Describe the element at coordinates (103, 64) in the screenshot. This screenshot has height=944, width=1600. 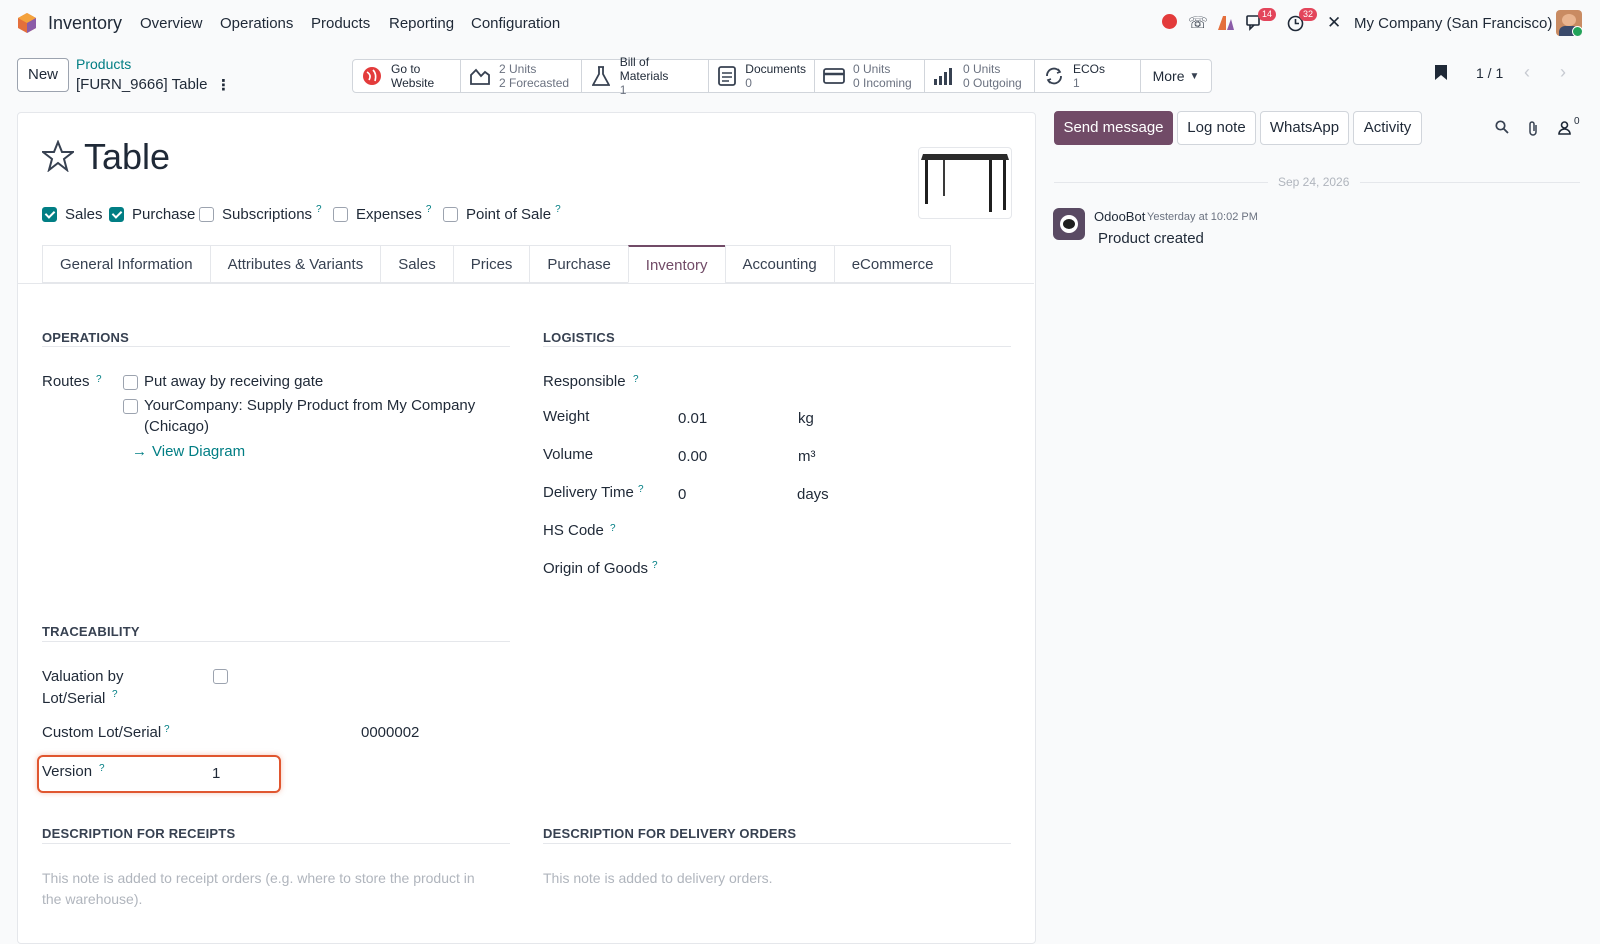
I see `breadcrumb-products: Products` at that location.